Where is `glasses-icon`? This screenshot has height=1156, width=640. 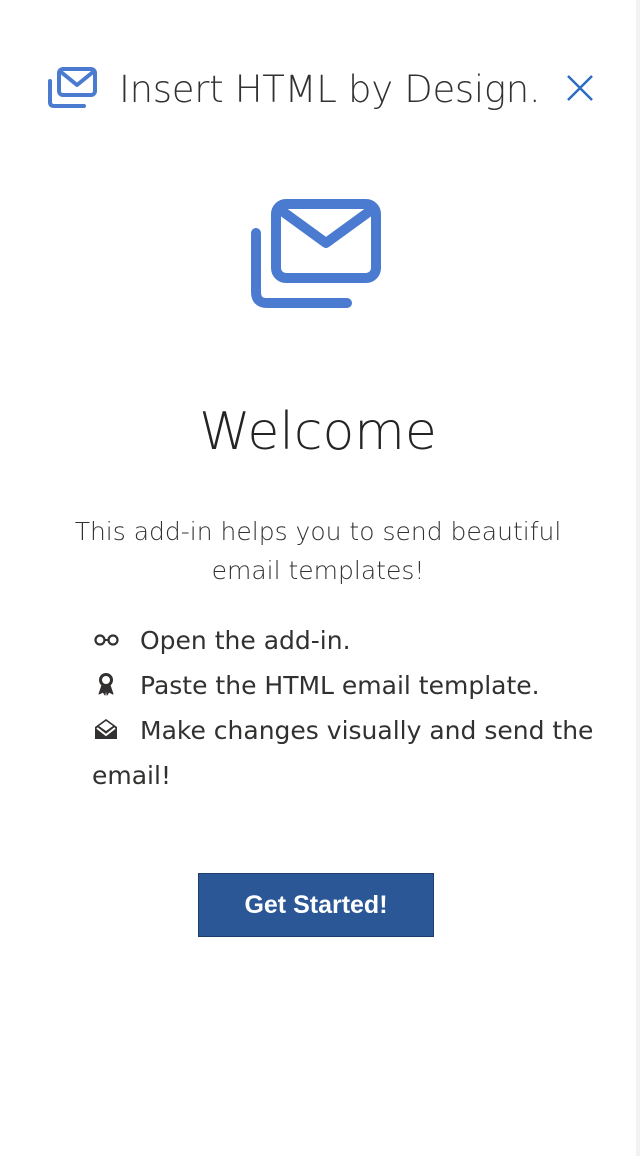
glasses-icon is located at coordinates (106, 640).